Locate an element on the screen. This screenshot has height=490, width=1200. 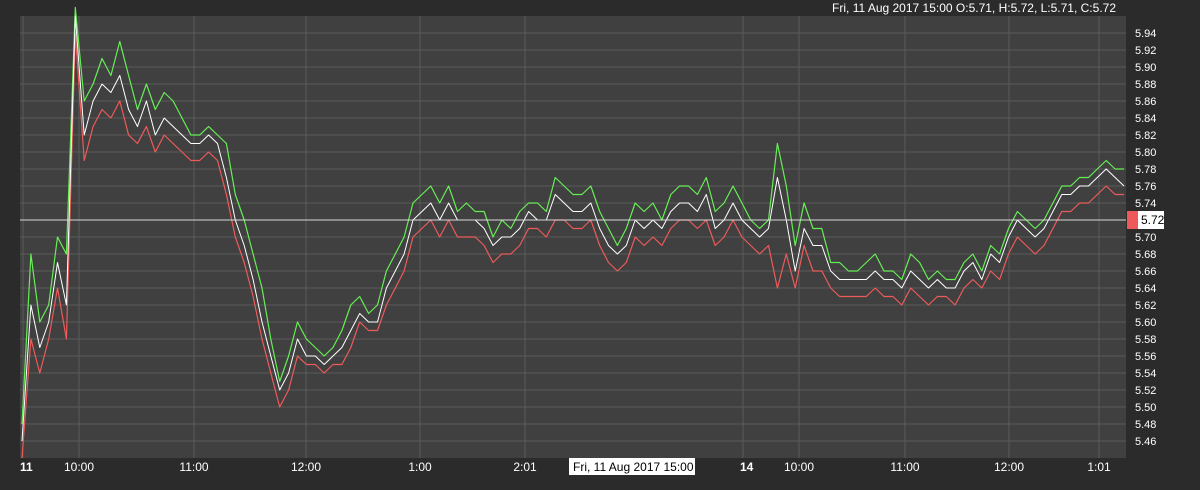
x-tick-label: 14 is located at coordinates (747, 467).